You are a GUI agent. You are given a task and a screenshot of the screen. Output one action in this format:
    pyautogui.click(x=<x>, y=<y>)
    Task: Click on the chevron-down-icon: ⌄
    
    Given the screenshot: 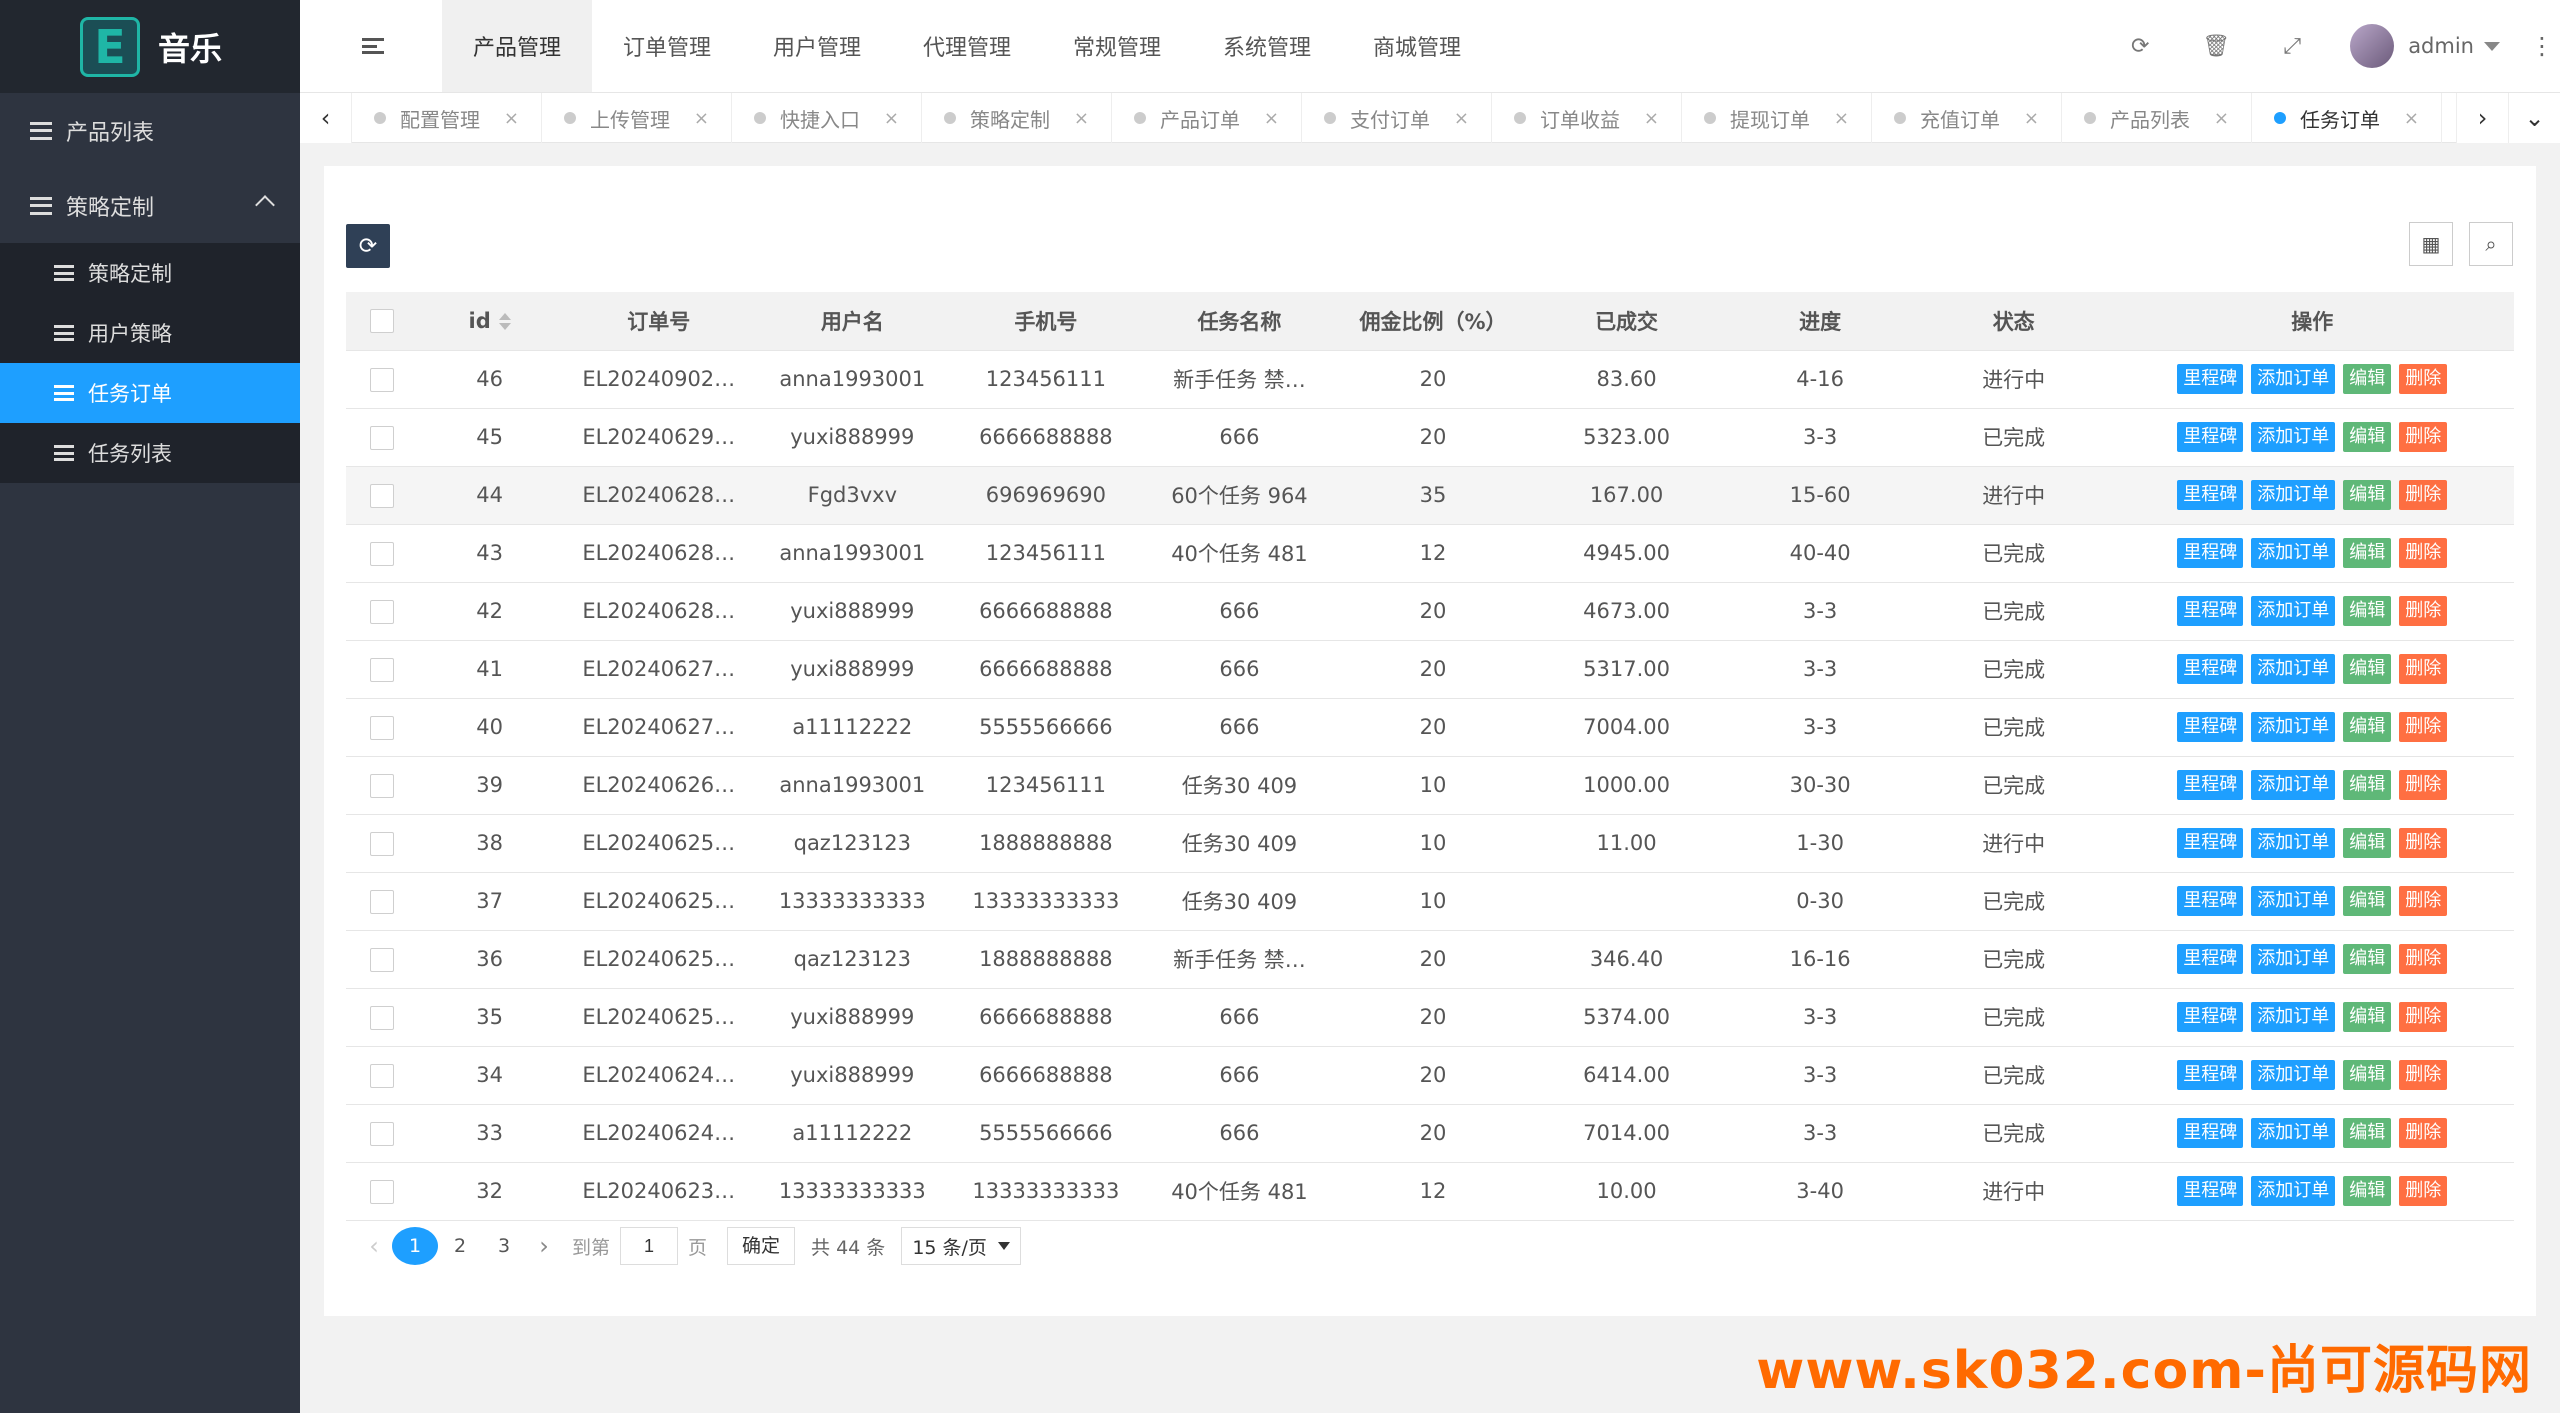 What is the action you would take?
    pyautogui.click(x=2534, y=118)
    